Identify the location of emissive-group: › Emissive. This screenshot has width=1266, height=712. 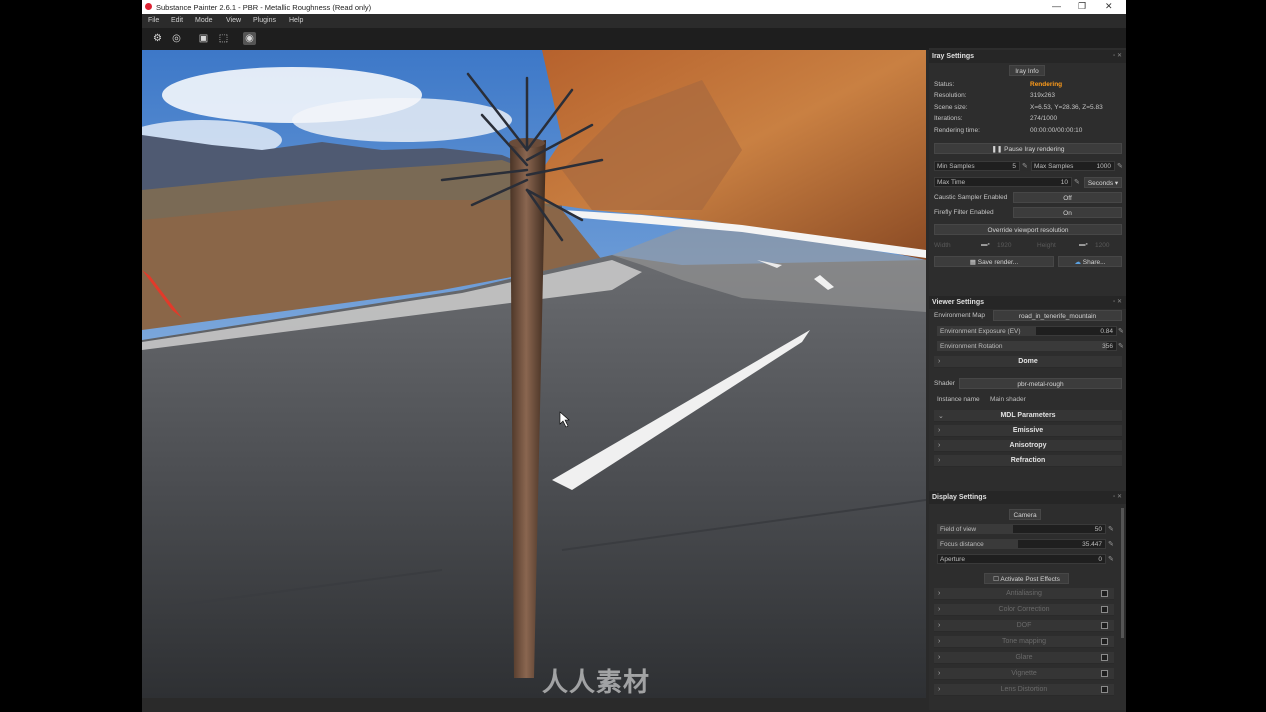
(1028, 431).